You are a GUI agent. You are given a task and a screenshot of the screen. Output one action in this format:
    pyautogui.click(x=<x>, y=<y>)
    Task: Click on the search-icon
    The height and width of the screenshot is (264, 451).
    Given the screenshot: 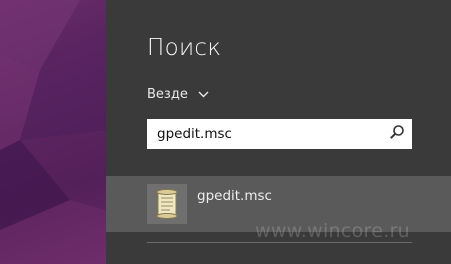 What is the action you would take?
    pyautogui.click(x=397, y=134)
    